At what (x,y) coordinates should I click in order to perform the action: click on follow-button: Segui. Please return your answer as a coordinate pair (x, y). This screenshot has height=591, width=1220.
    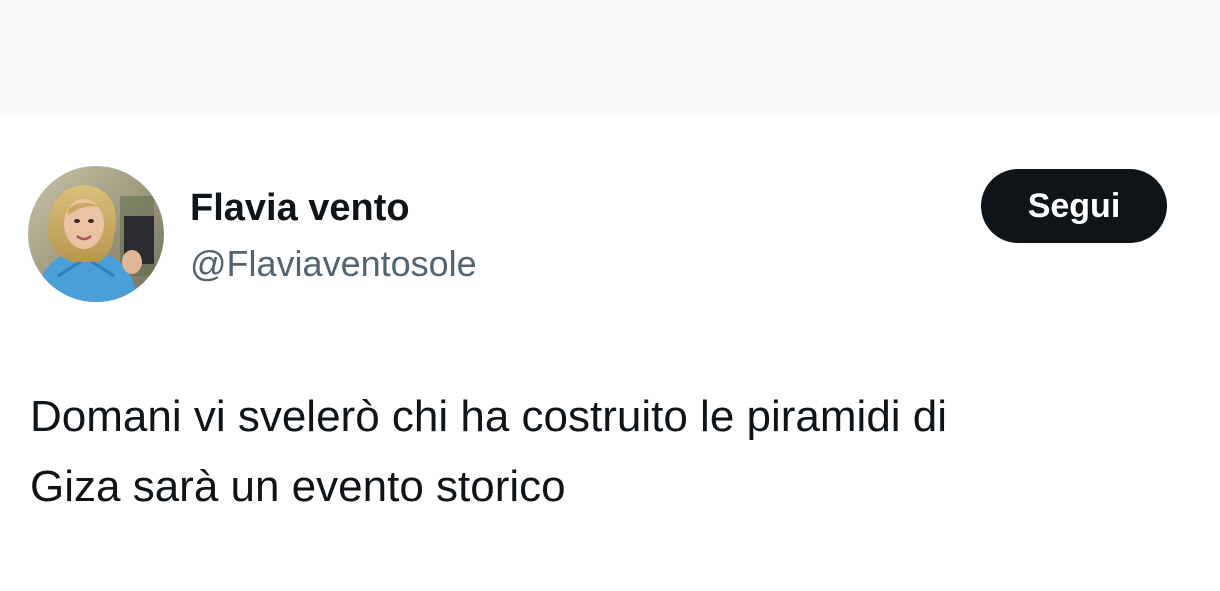
    Looking at the image, I should click on (1074, 206).